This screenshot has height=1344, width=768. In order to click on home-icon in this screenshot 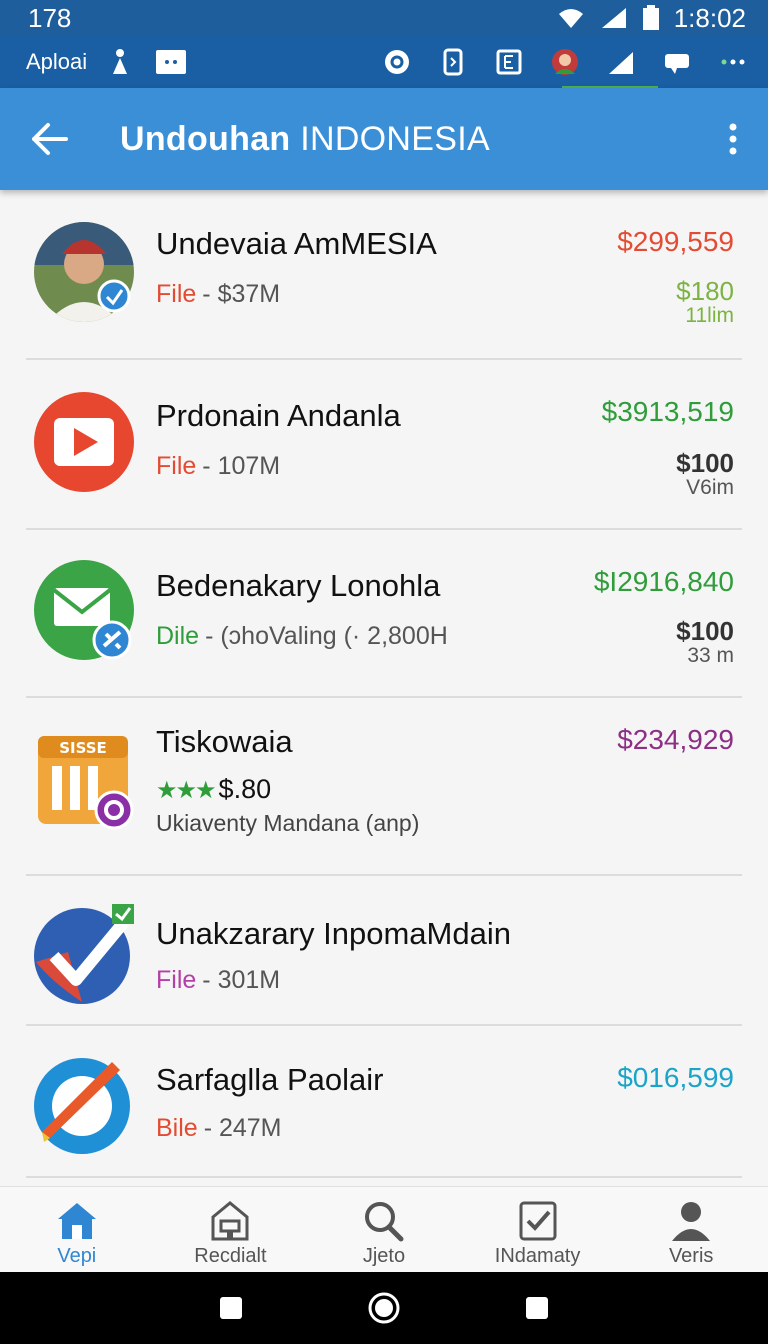, I will do `click(76, 1221)`.